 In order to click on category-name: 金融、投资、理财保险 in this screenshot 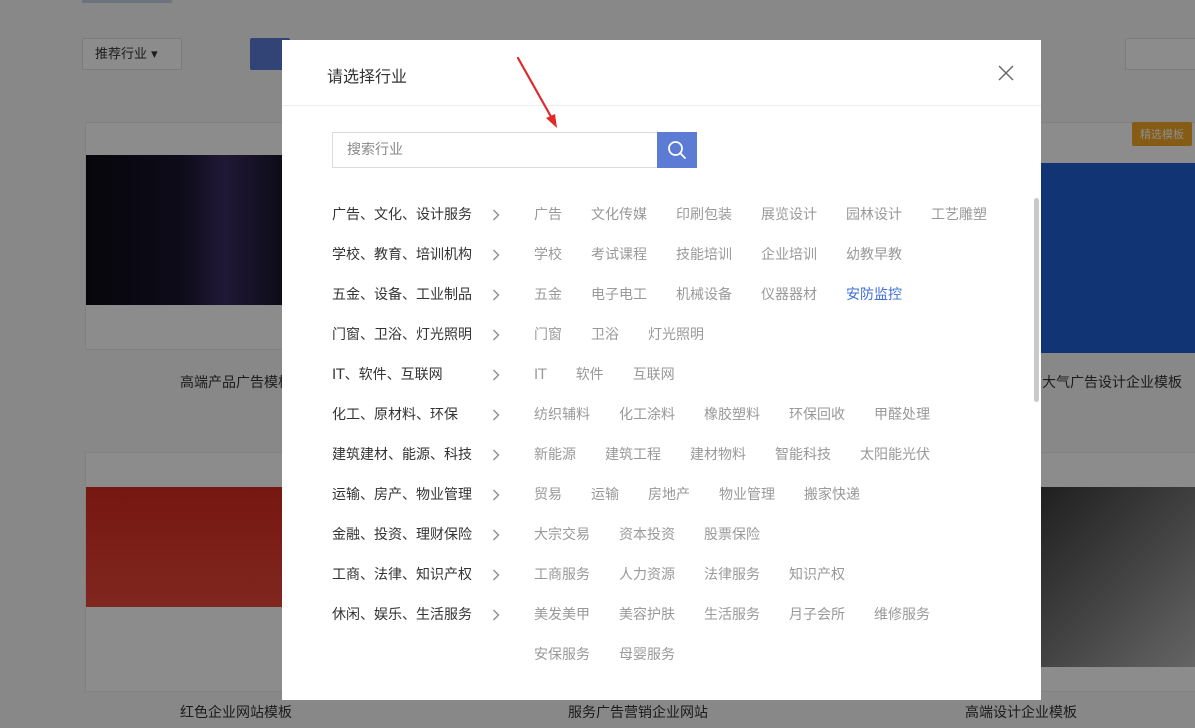, I will do `click(412, 535)`.